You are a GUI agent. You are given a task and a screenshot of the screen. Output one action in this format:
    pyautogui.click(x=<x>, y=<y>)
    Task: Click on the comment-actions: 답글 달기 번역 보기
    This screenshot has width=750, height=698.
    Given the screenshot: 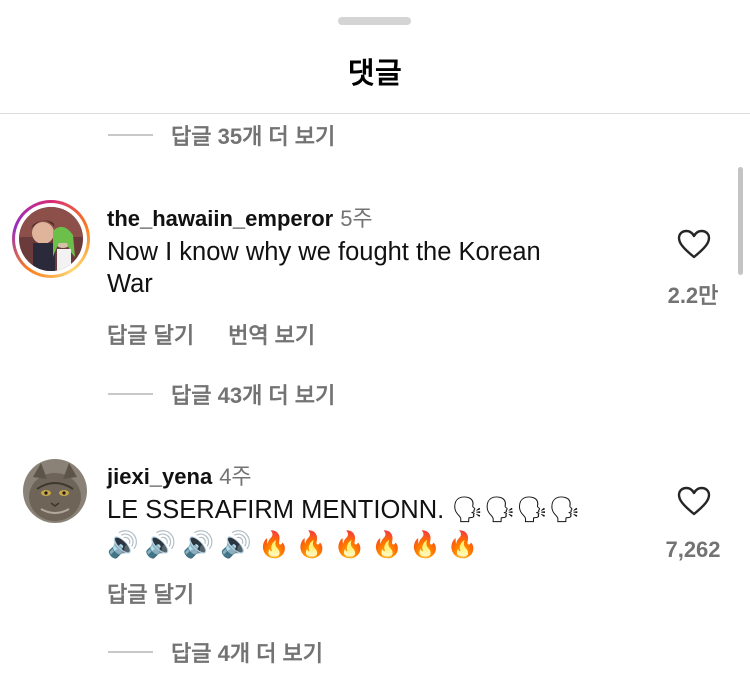 What is the action you would take?
    pyautogui.click(x=211, y=334)
    